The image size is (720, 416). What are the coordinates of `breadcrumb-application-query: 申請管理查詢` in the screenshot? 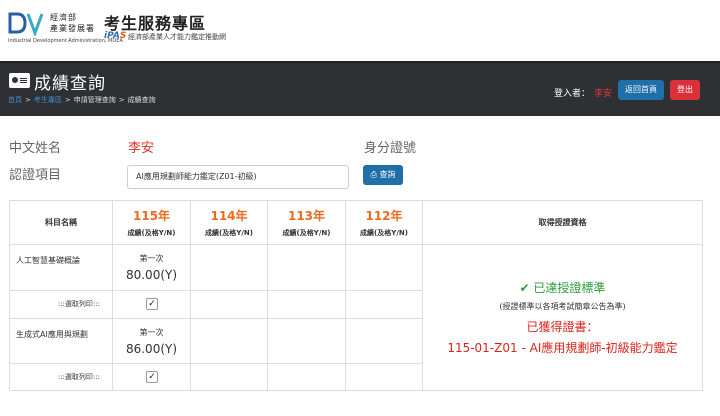 It's located at (94, 100).